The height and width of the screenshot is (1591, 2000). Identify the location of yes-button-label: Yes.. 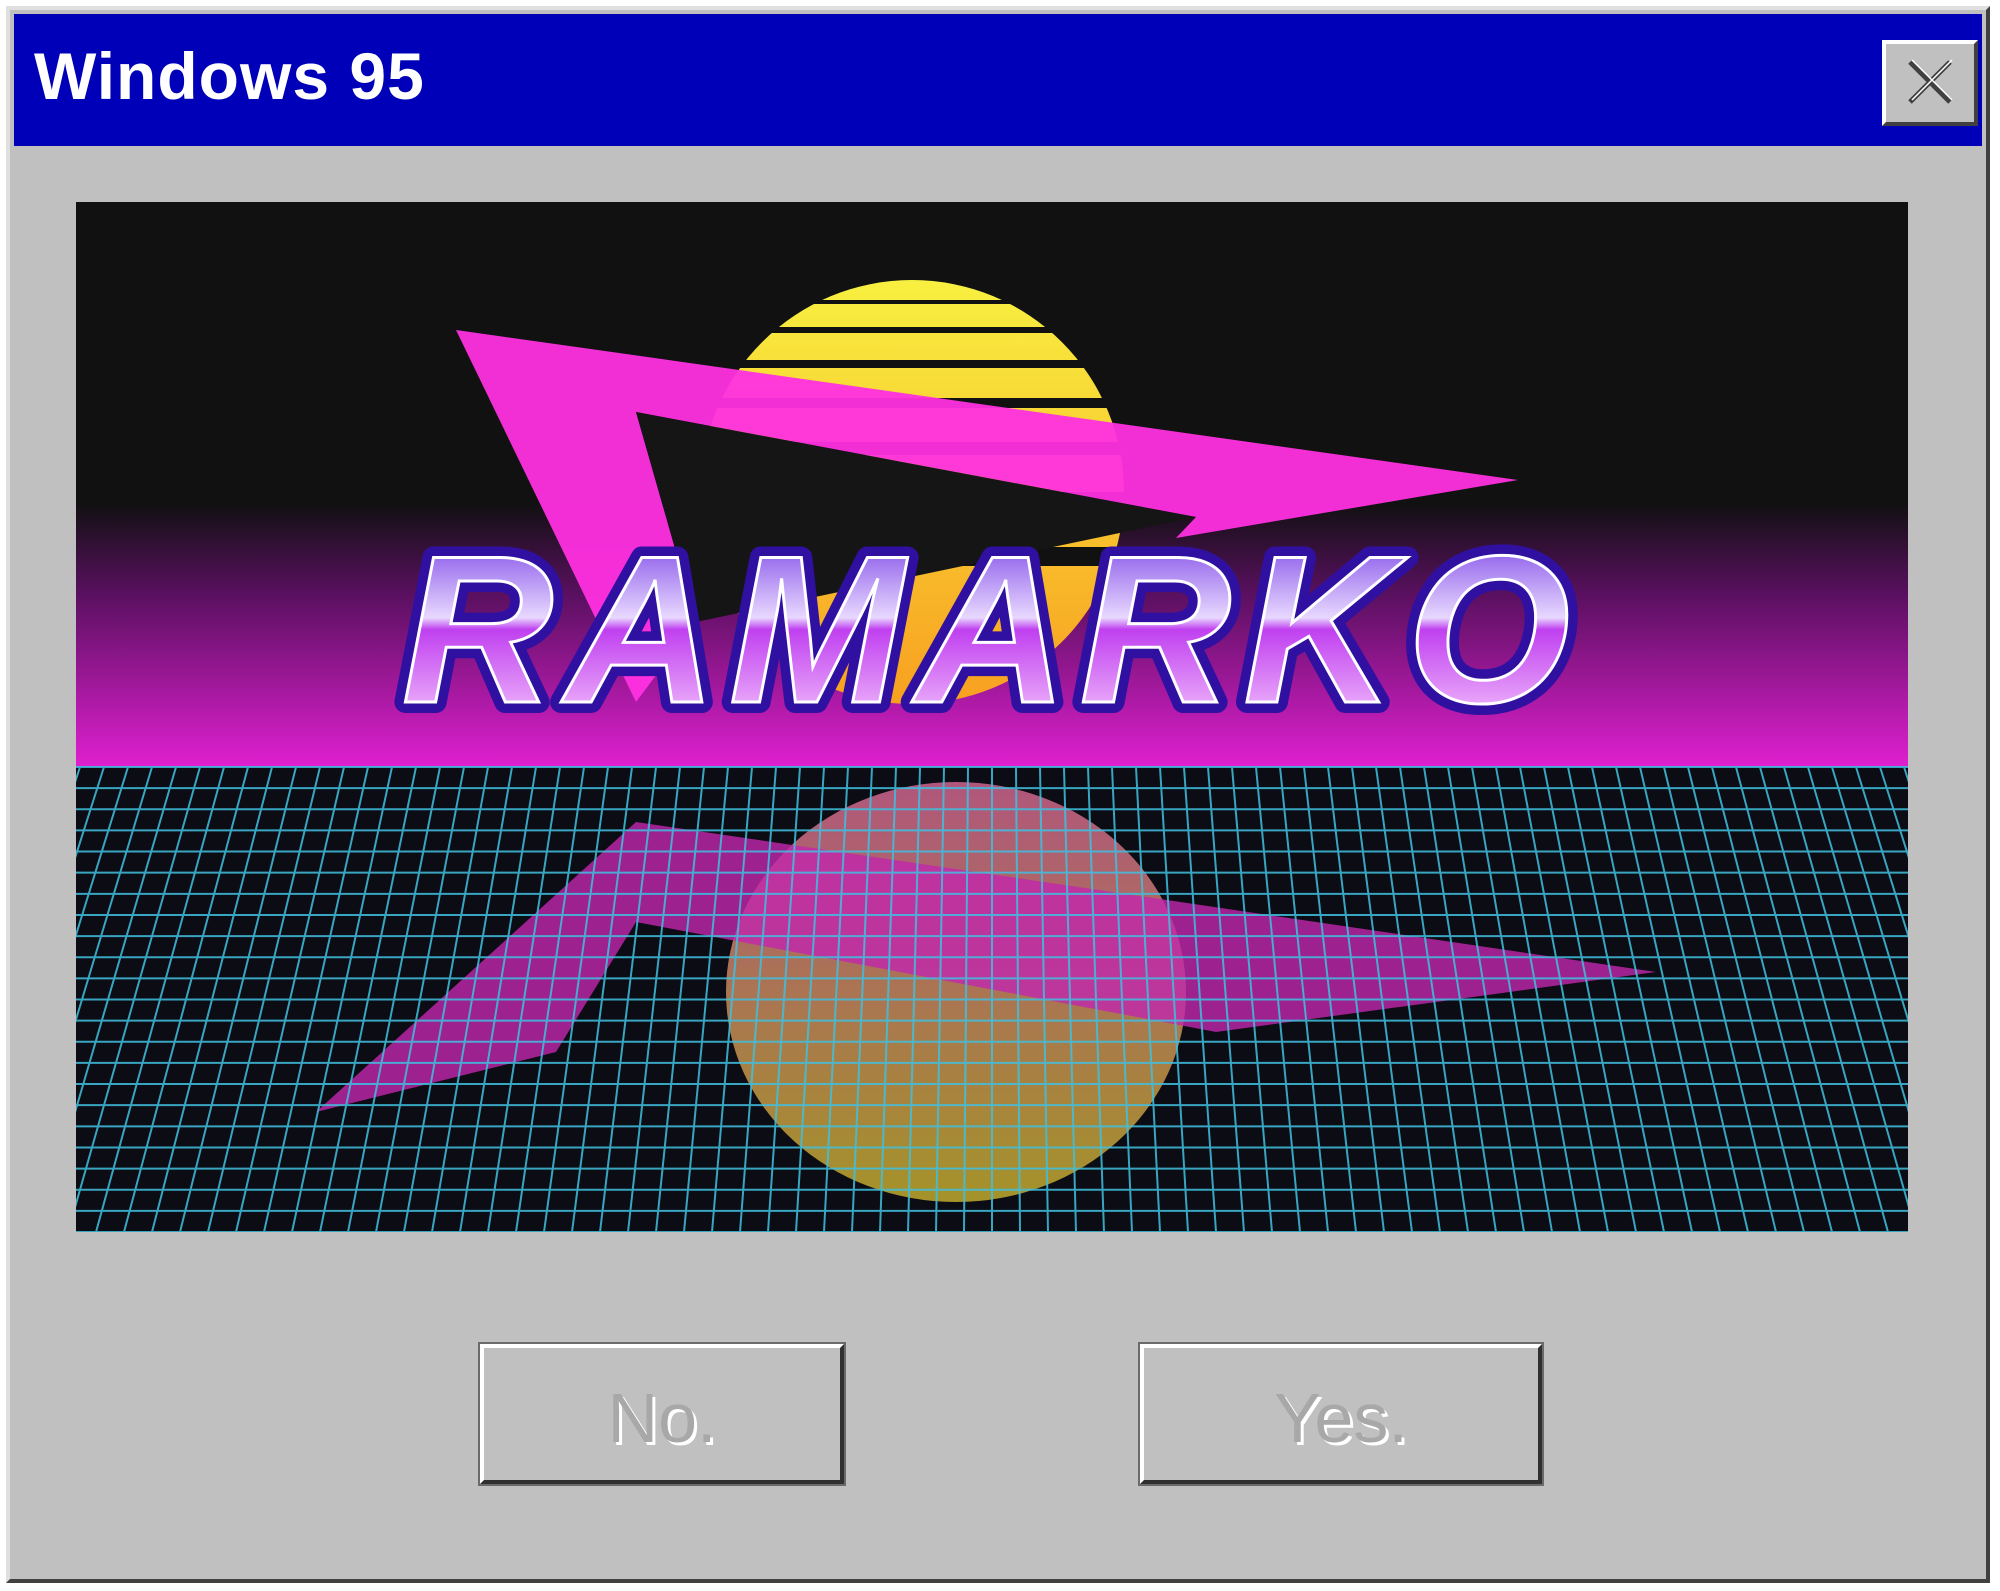
(1341, 1418).